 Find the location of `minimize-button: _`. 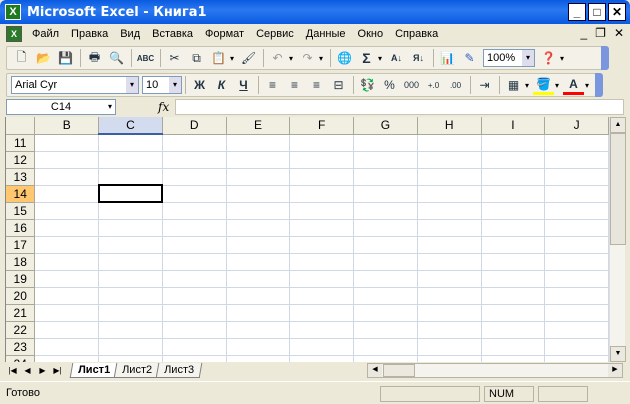

minimize-button: _ is located at coordinates (577, 12).